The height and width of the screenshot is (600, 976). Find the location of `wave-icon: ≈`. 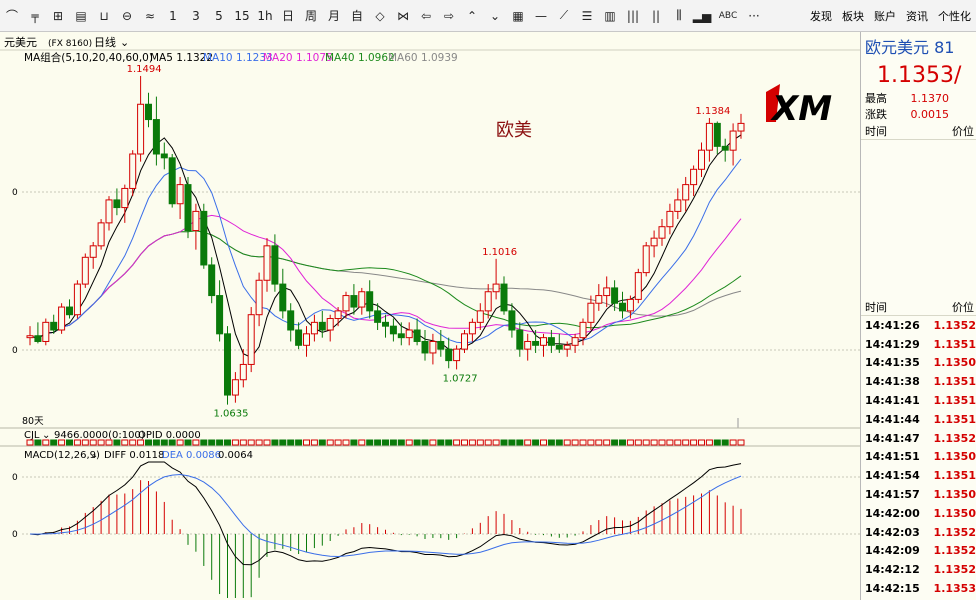

wave-icon: ≈ is located at coordinates (150, 16).